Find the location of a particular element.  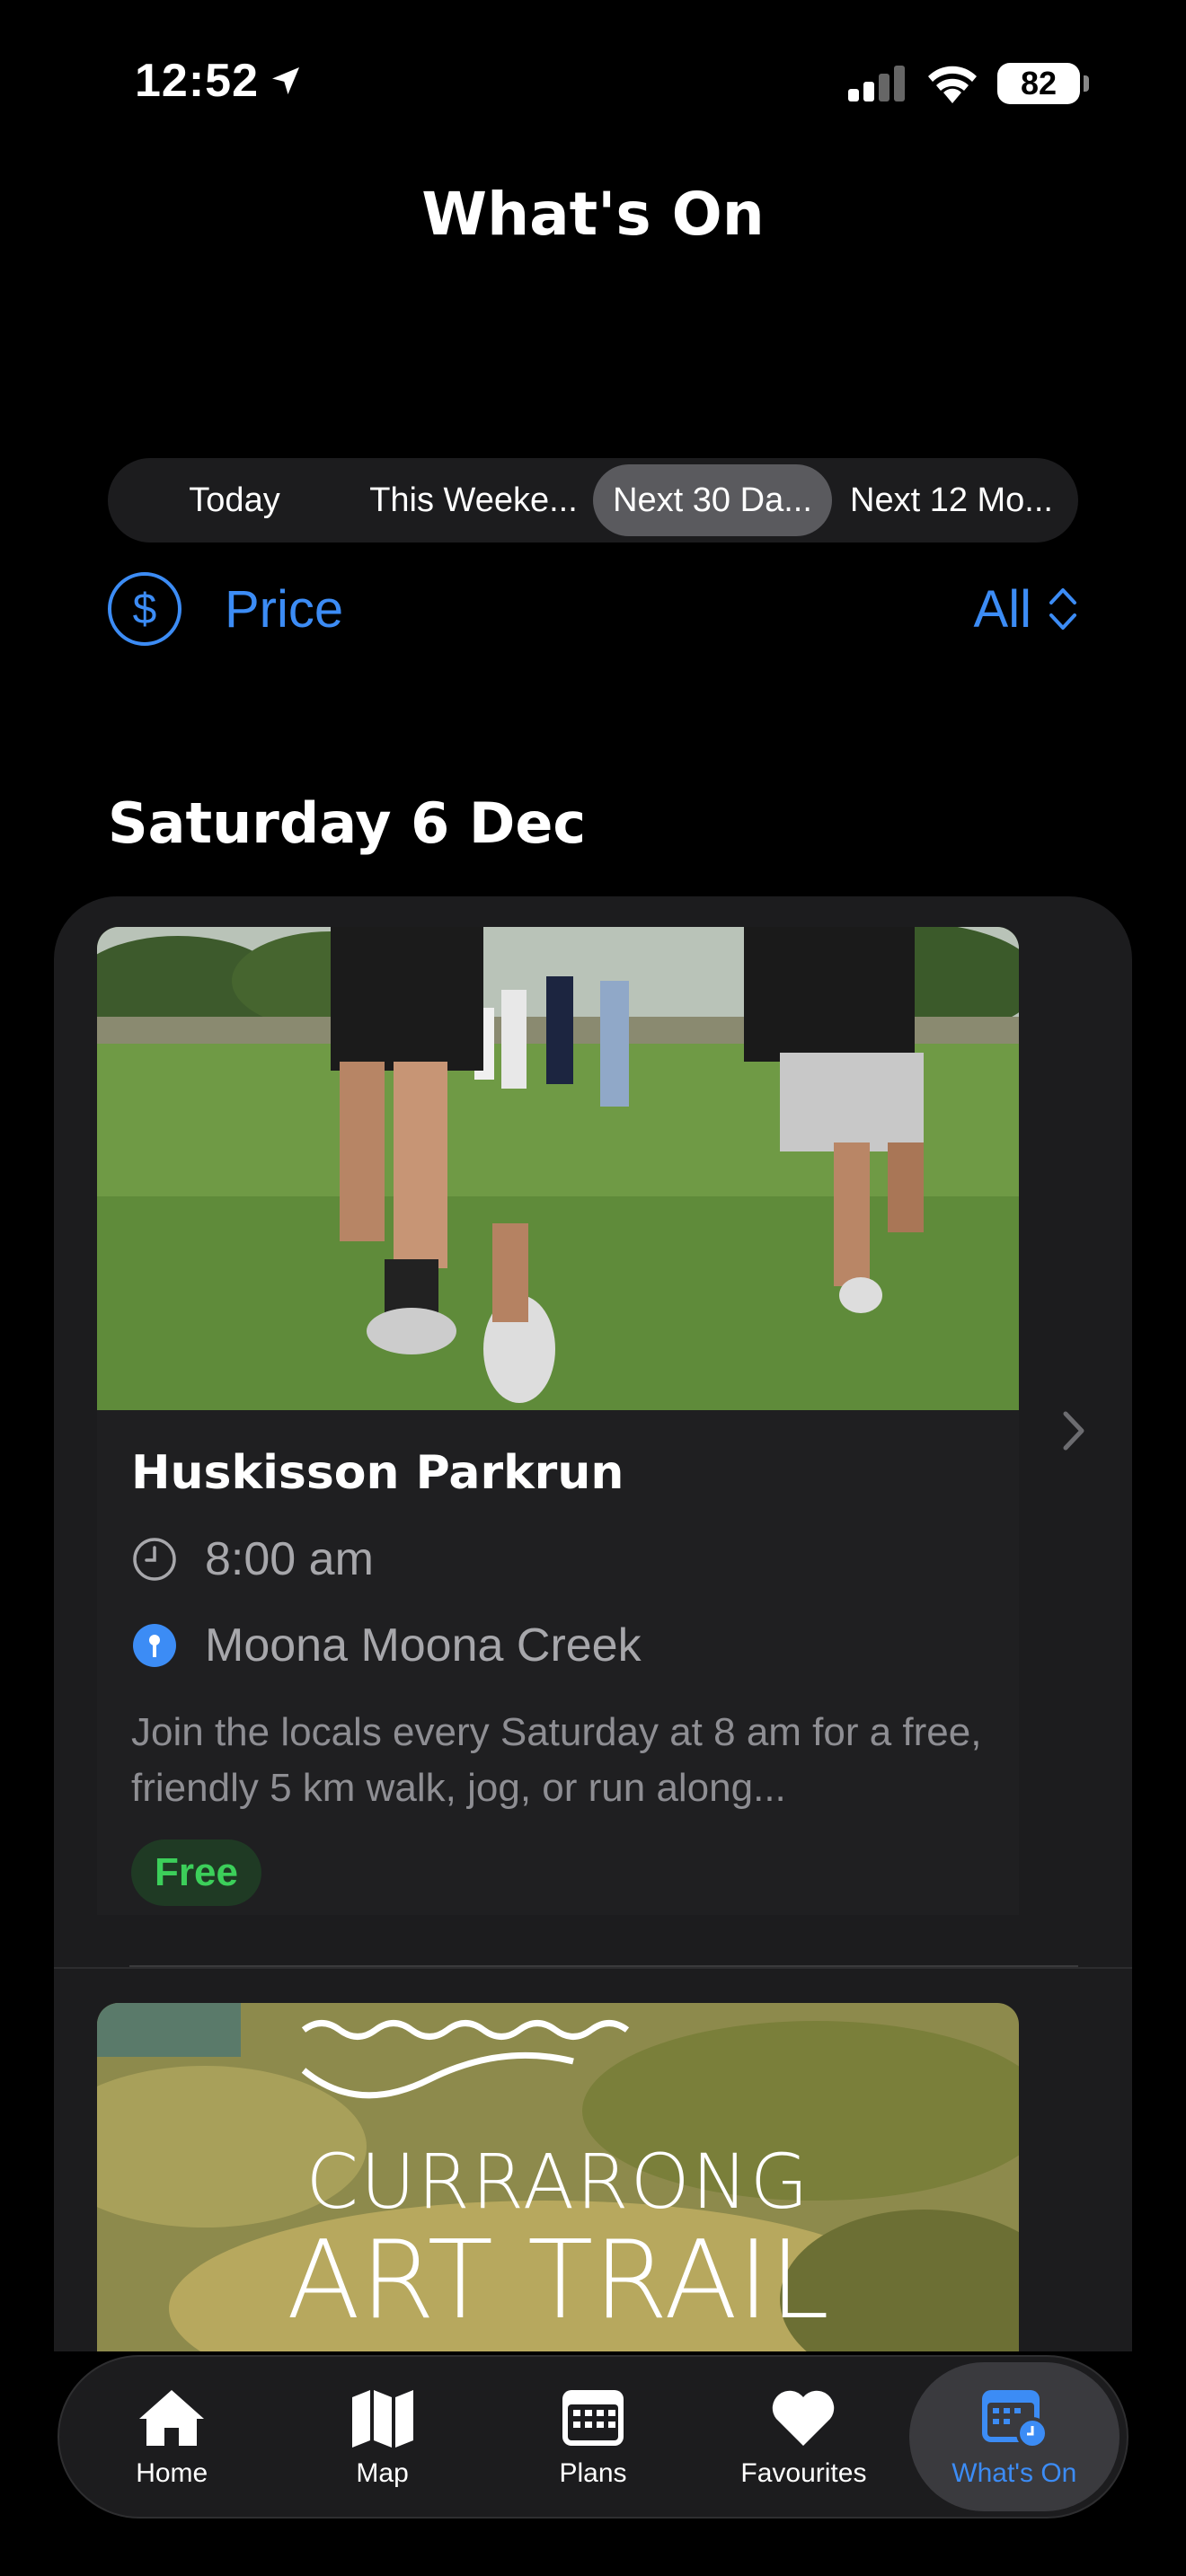

art-trail-title-line2: ART TRAIL is located at coordinates (558, 2281).